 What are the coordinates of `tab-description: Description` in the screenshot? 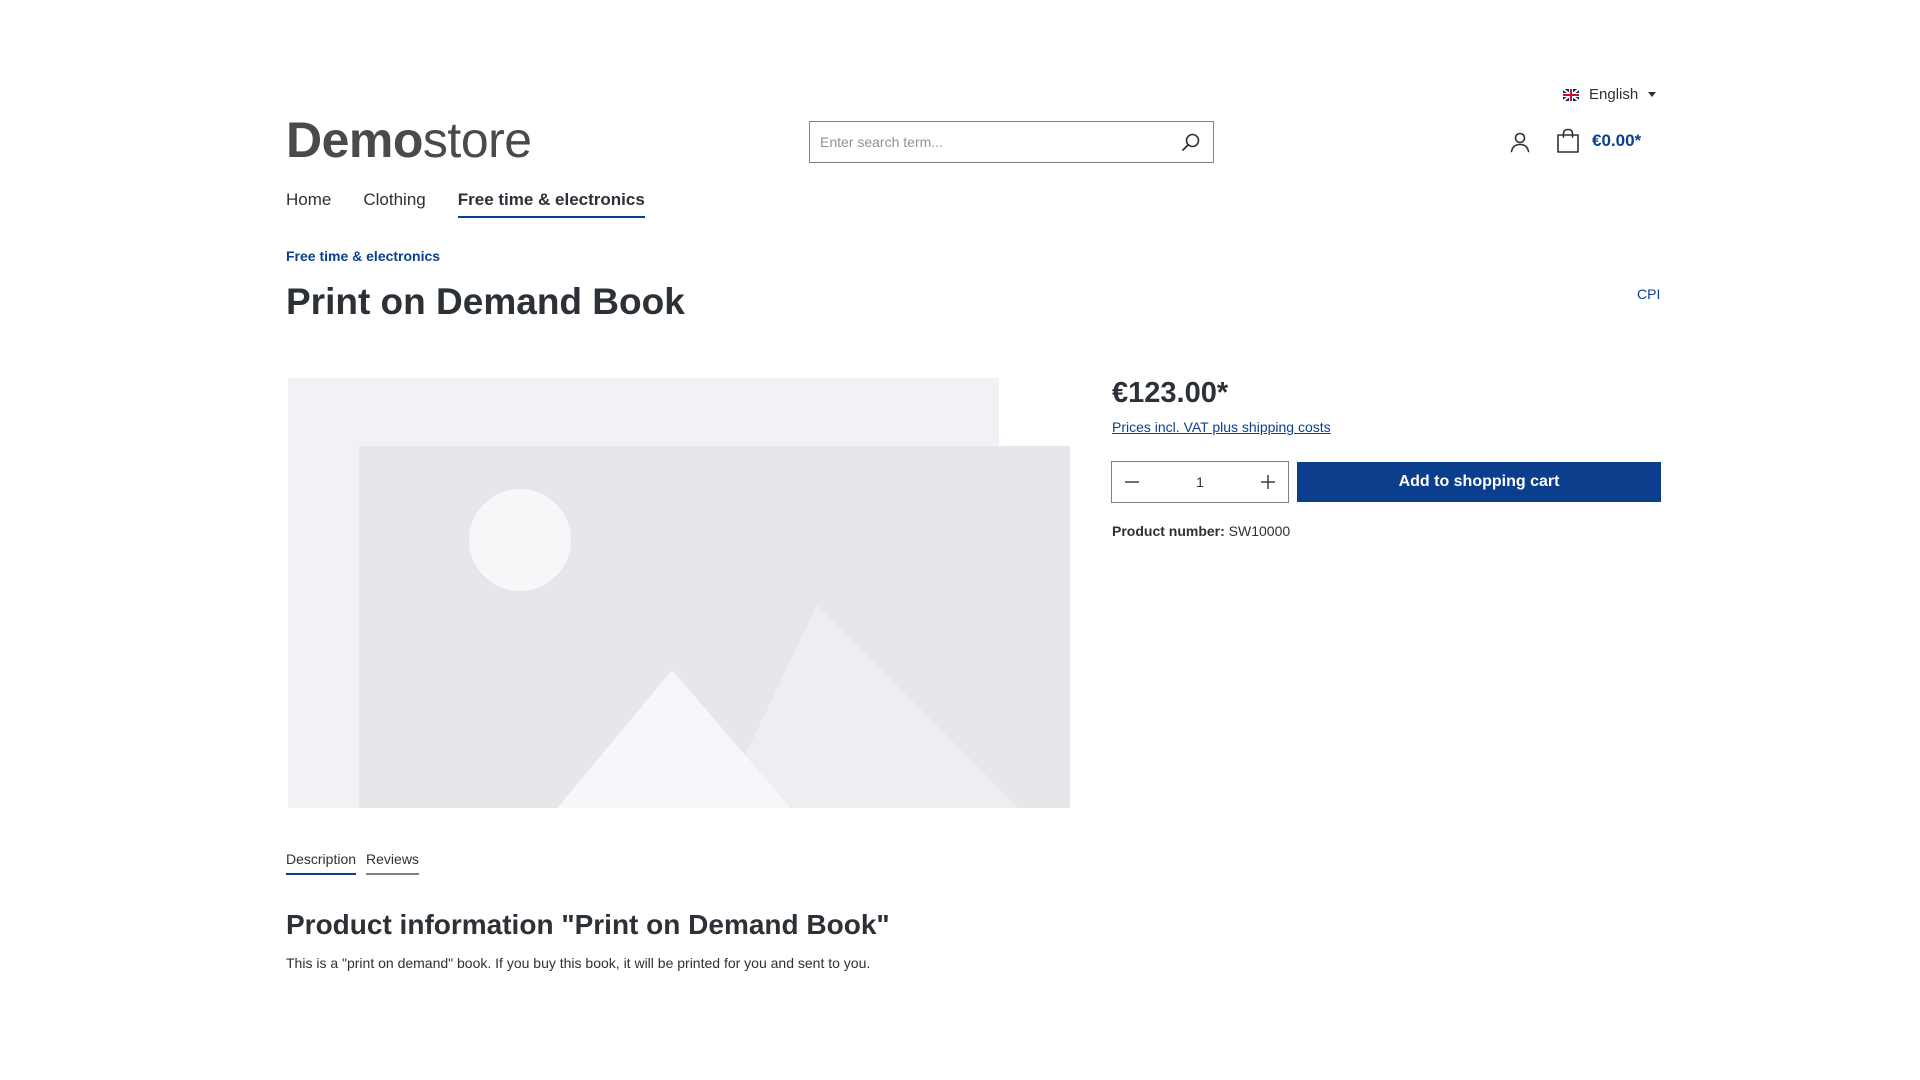 It's located at (321, 863).